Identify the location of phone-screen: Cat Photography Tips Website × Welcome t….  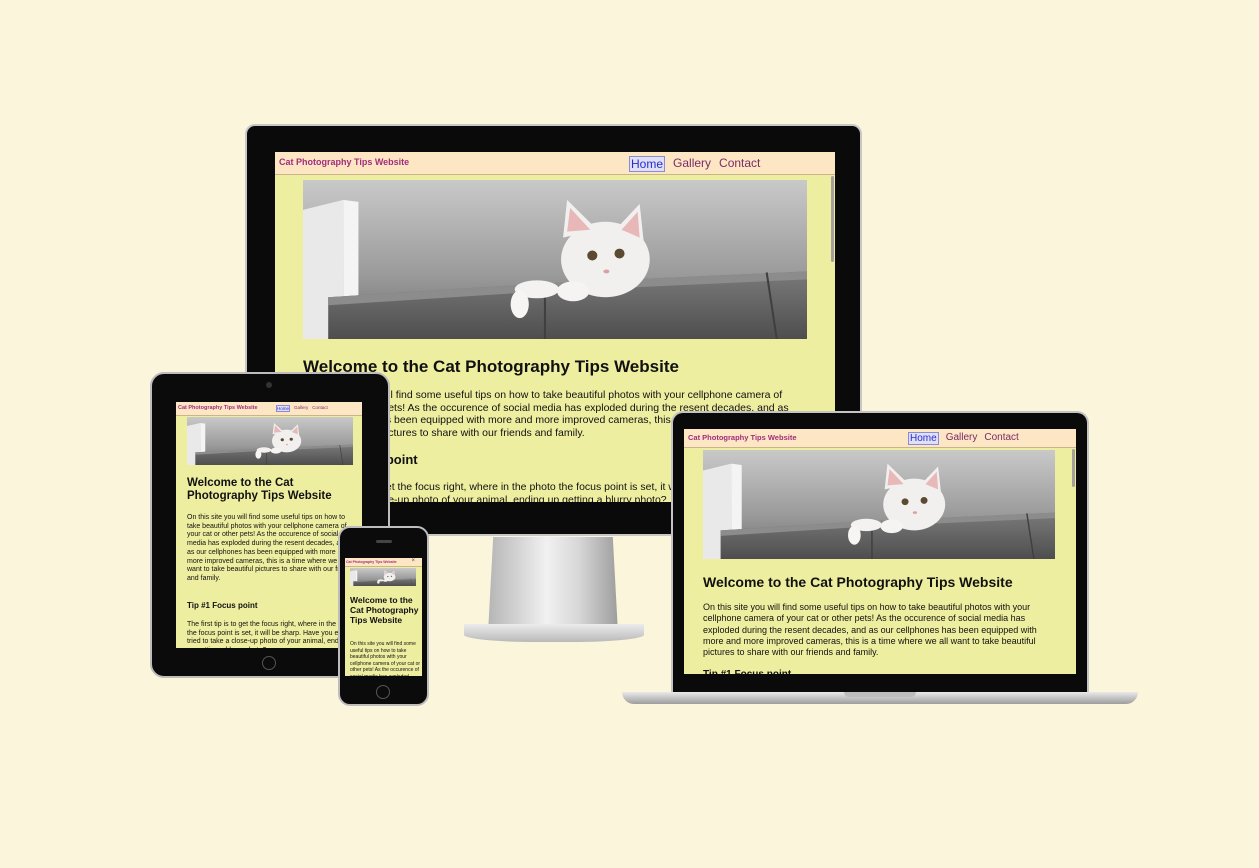
(383, 617).